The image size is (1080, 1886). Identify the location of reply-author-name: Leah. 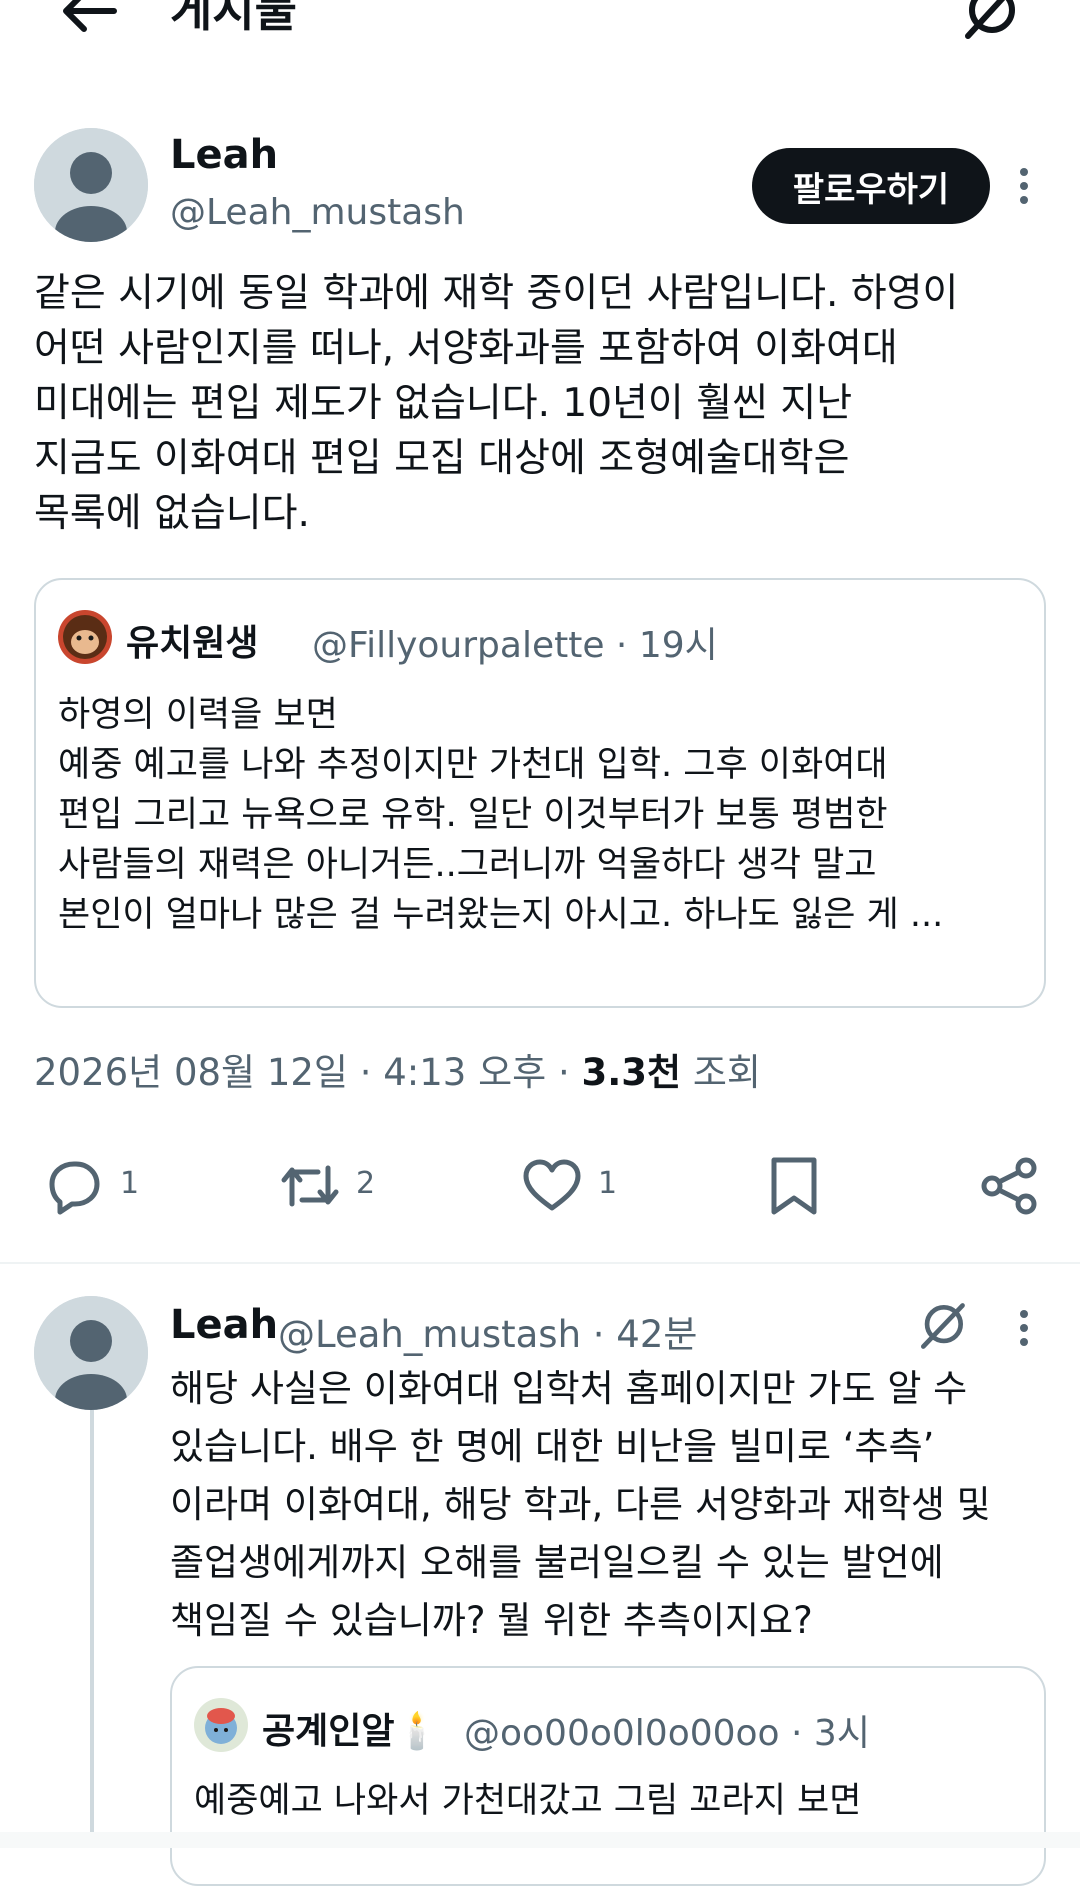
(224, 1325).